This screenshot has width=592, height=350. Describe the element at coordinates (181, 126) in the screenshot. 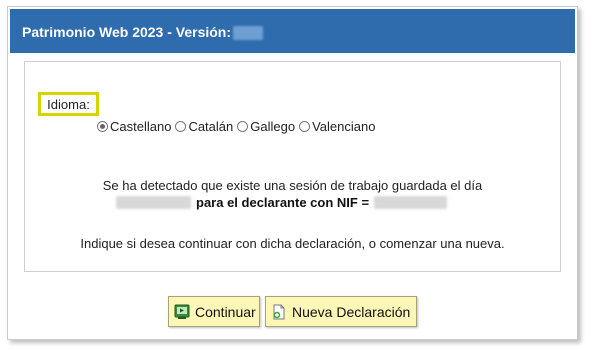

I see `radio-catalan-control` at that location.